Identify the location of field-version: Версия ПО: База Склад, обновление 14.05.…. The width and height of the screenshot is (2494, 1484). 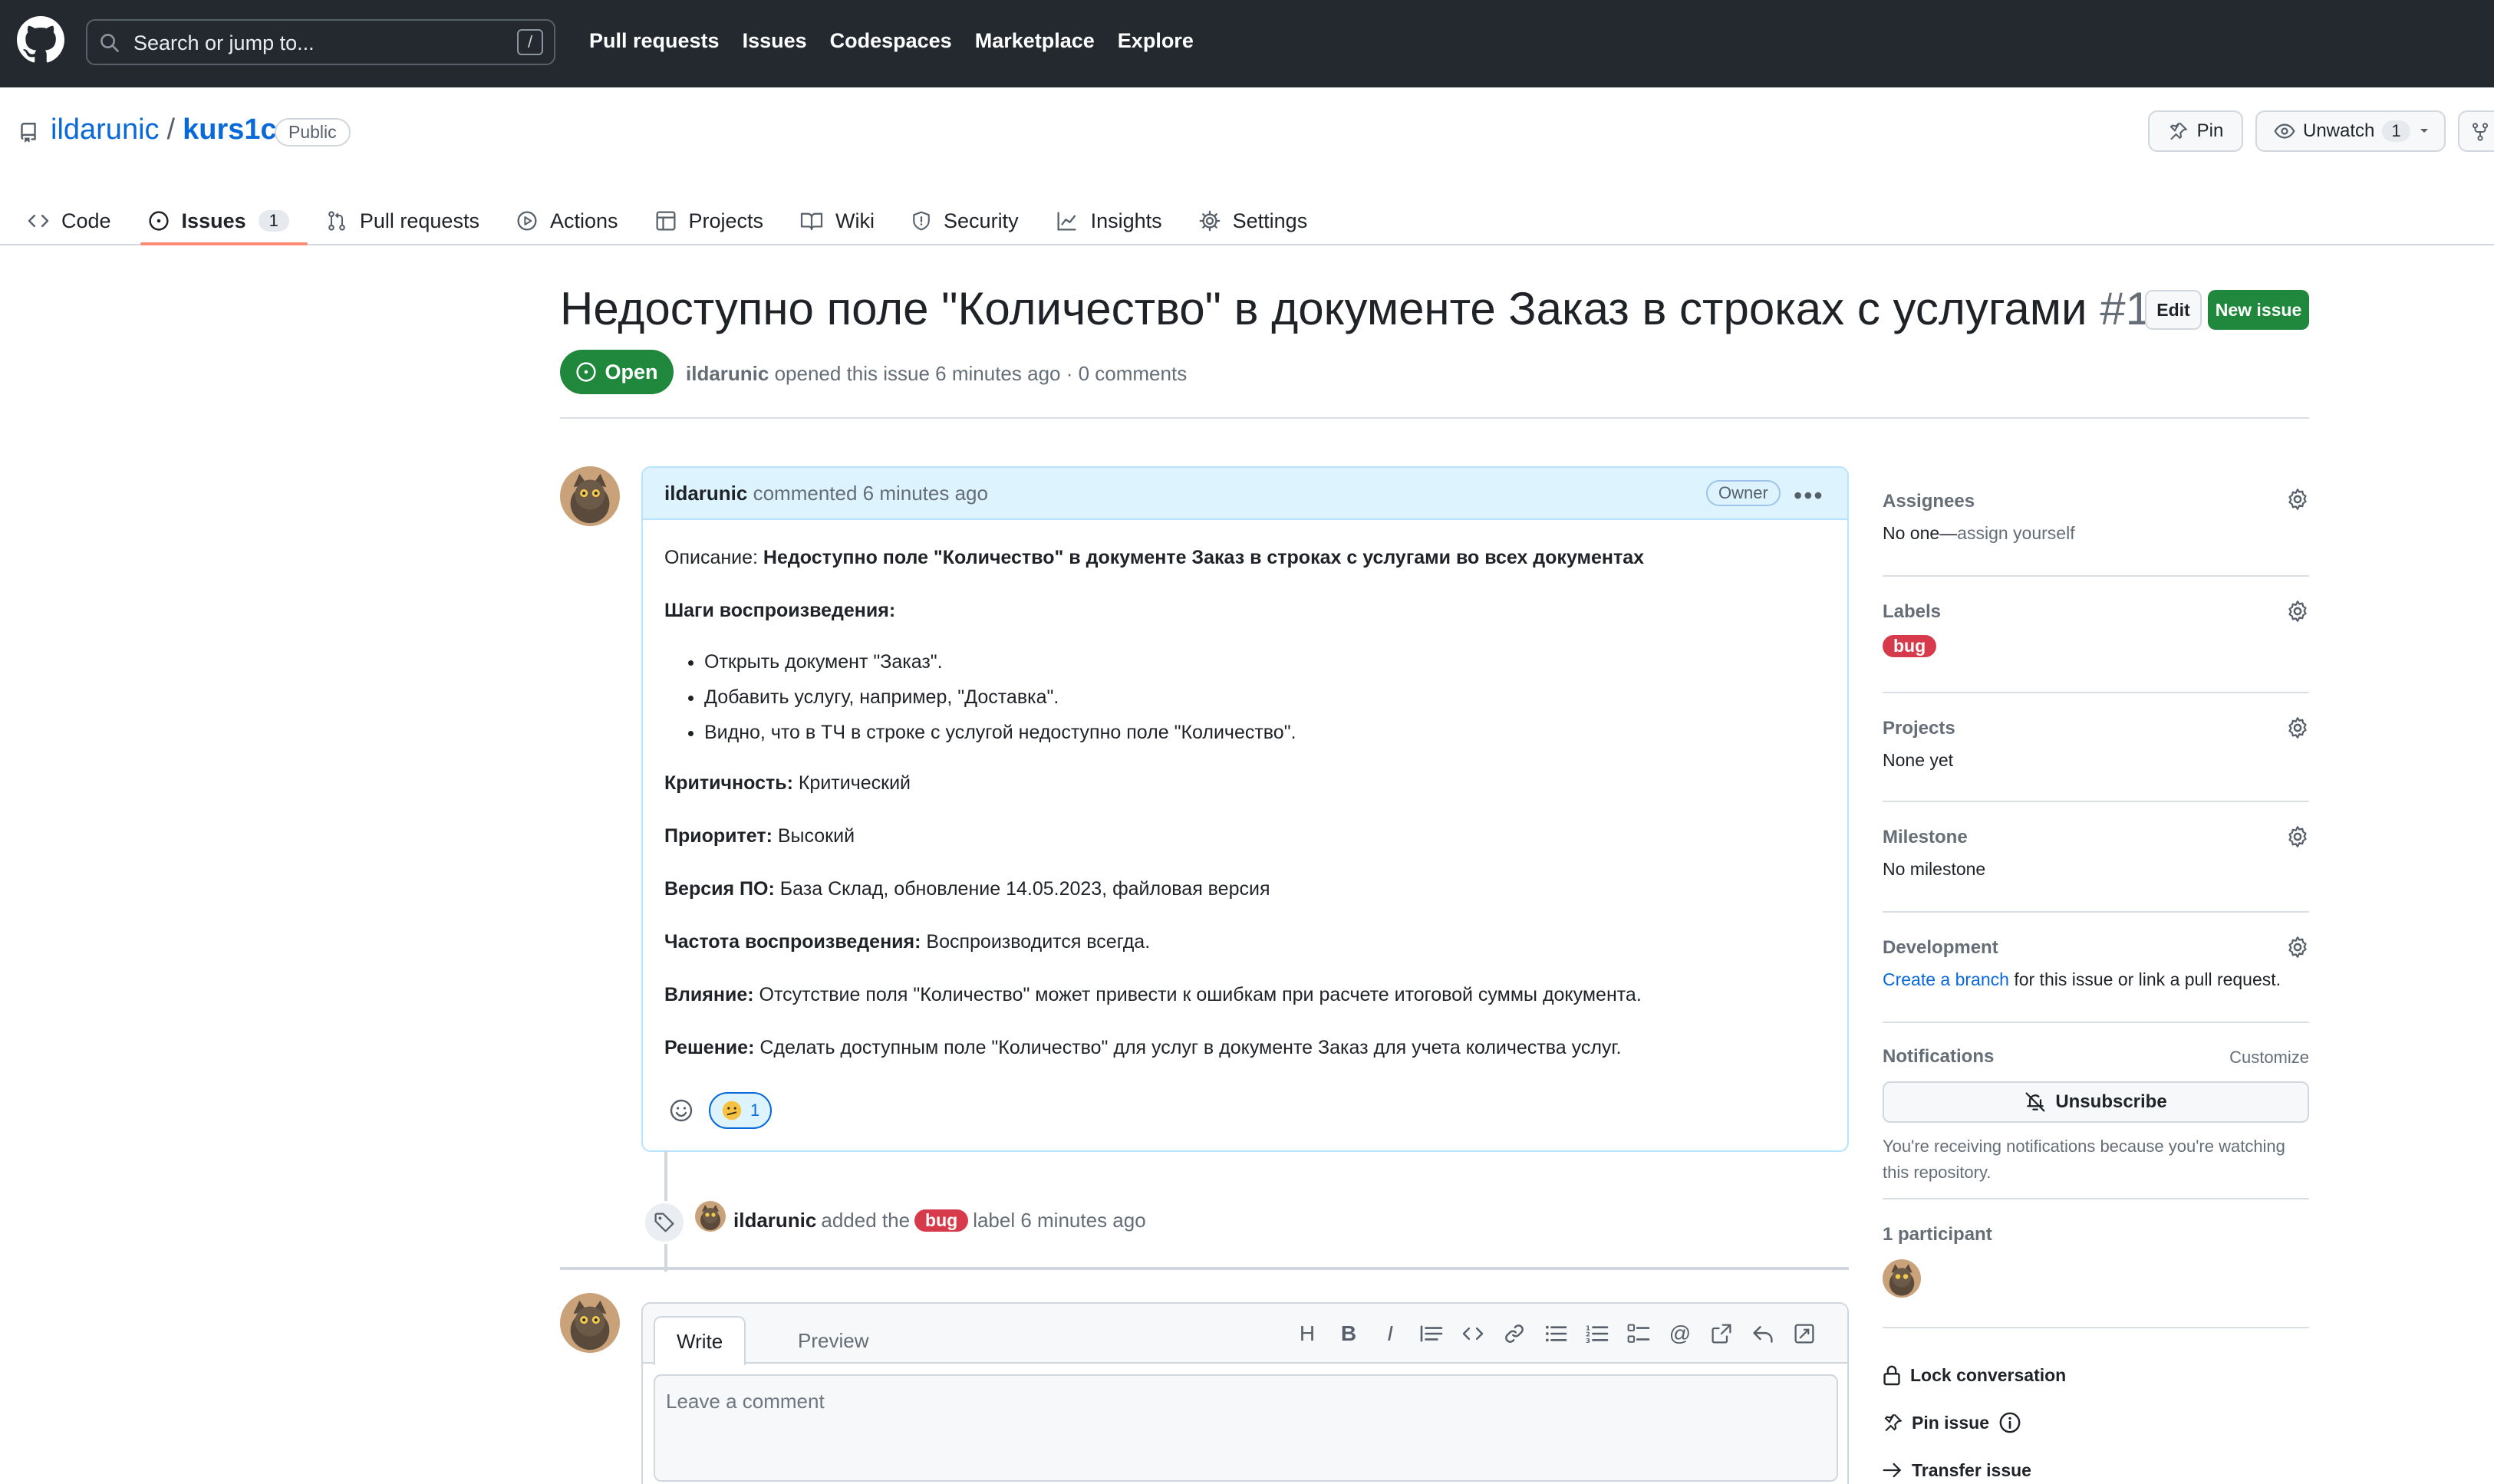
(1245, 889).